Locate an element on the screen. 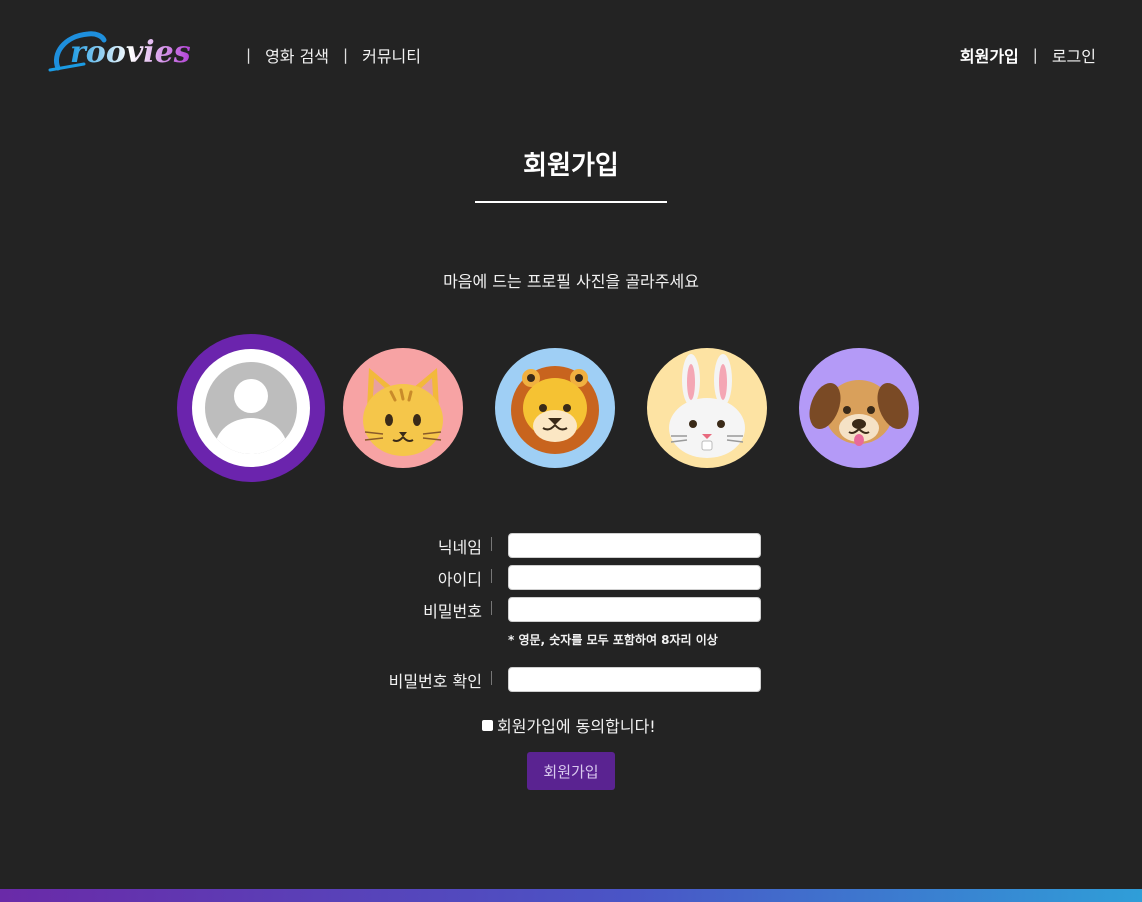 The height and width of the screenshot is (902, 1142). title-underline is located at coordinates (571, 202).